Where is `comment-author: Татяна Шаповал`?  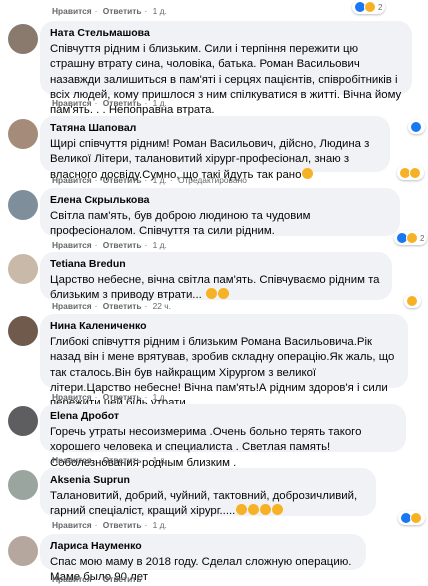
comment-author: Татяна Шаповал is located at coordinates (215, 128).